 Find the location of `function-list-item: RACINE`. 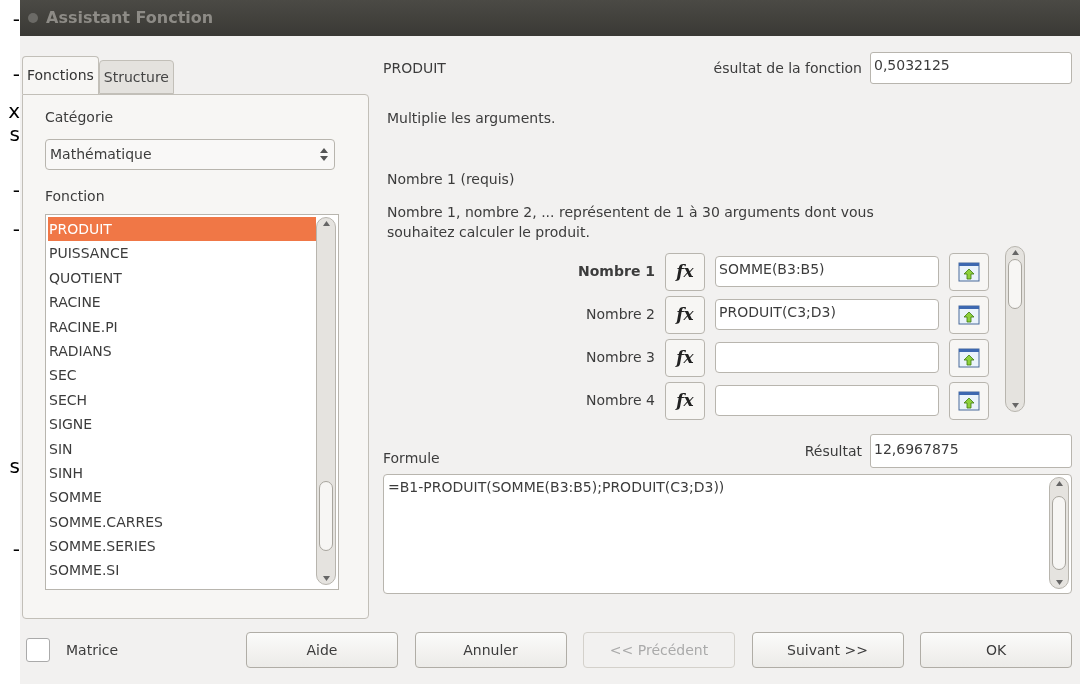

function-list-item: RACINE is located at coordinates (182, 302).